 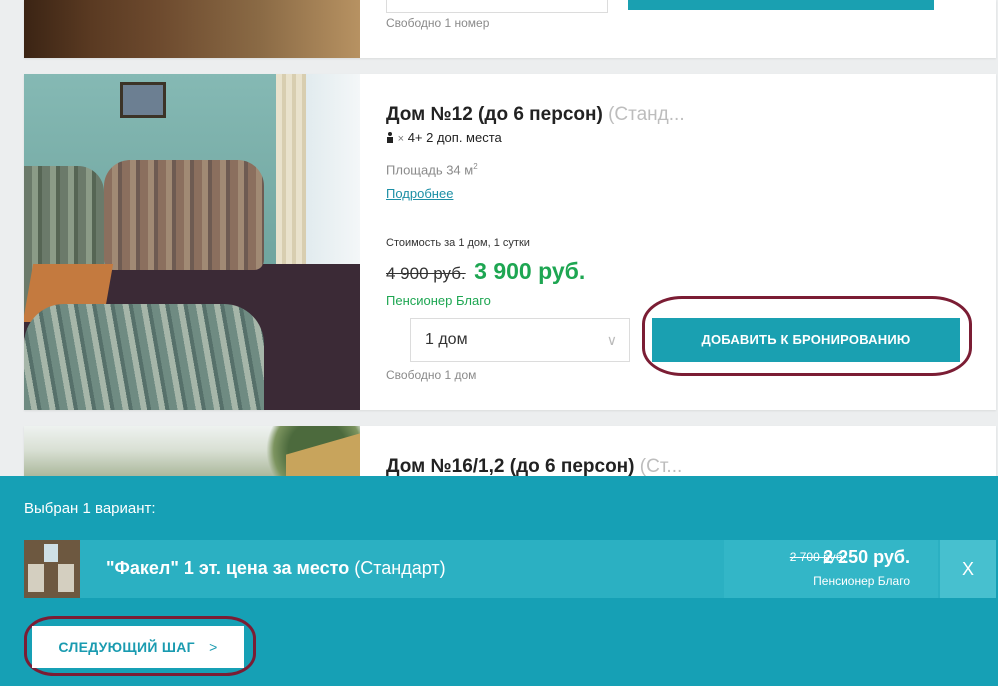 I want to click on selected-item-name: "Факел" 1 эт. цена за место (Стандарт), so click(x=276, y=568).